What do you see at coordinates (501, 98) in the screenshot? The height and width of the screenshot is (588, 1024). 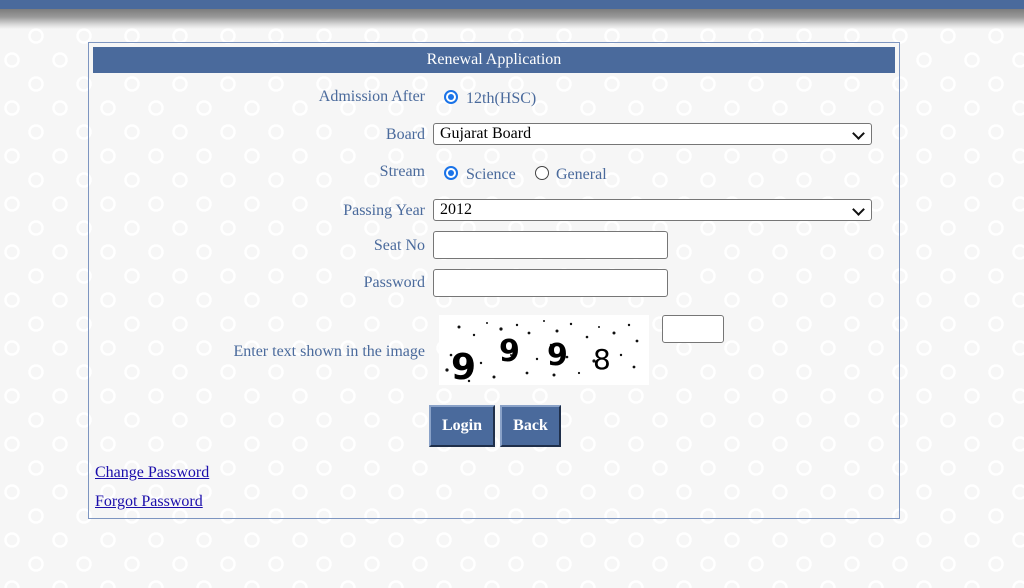 I see `admission-after-12th-label: 12th(HSC)` at bounding box center [501, 98].